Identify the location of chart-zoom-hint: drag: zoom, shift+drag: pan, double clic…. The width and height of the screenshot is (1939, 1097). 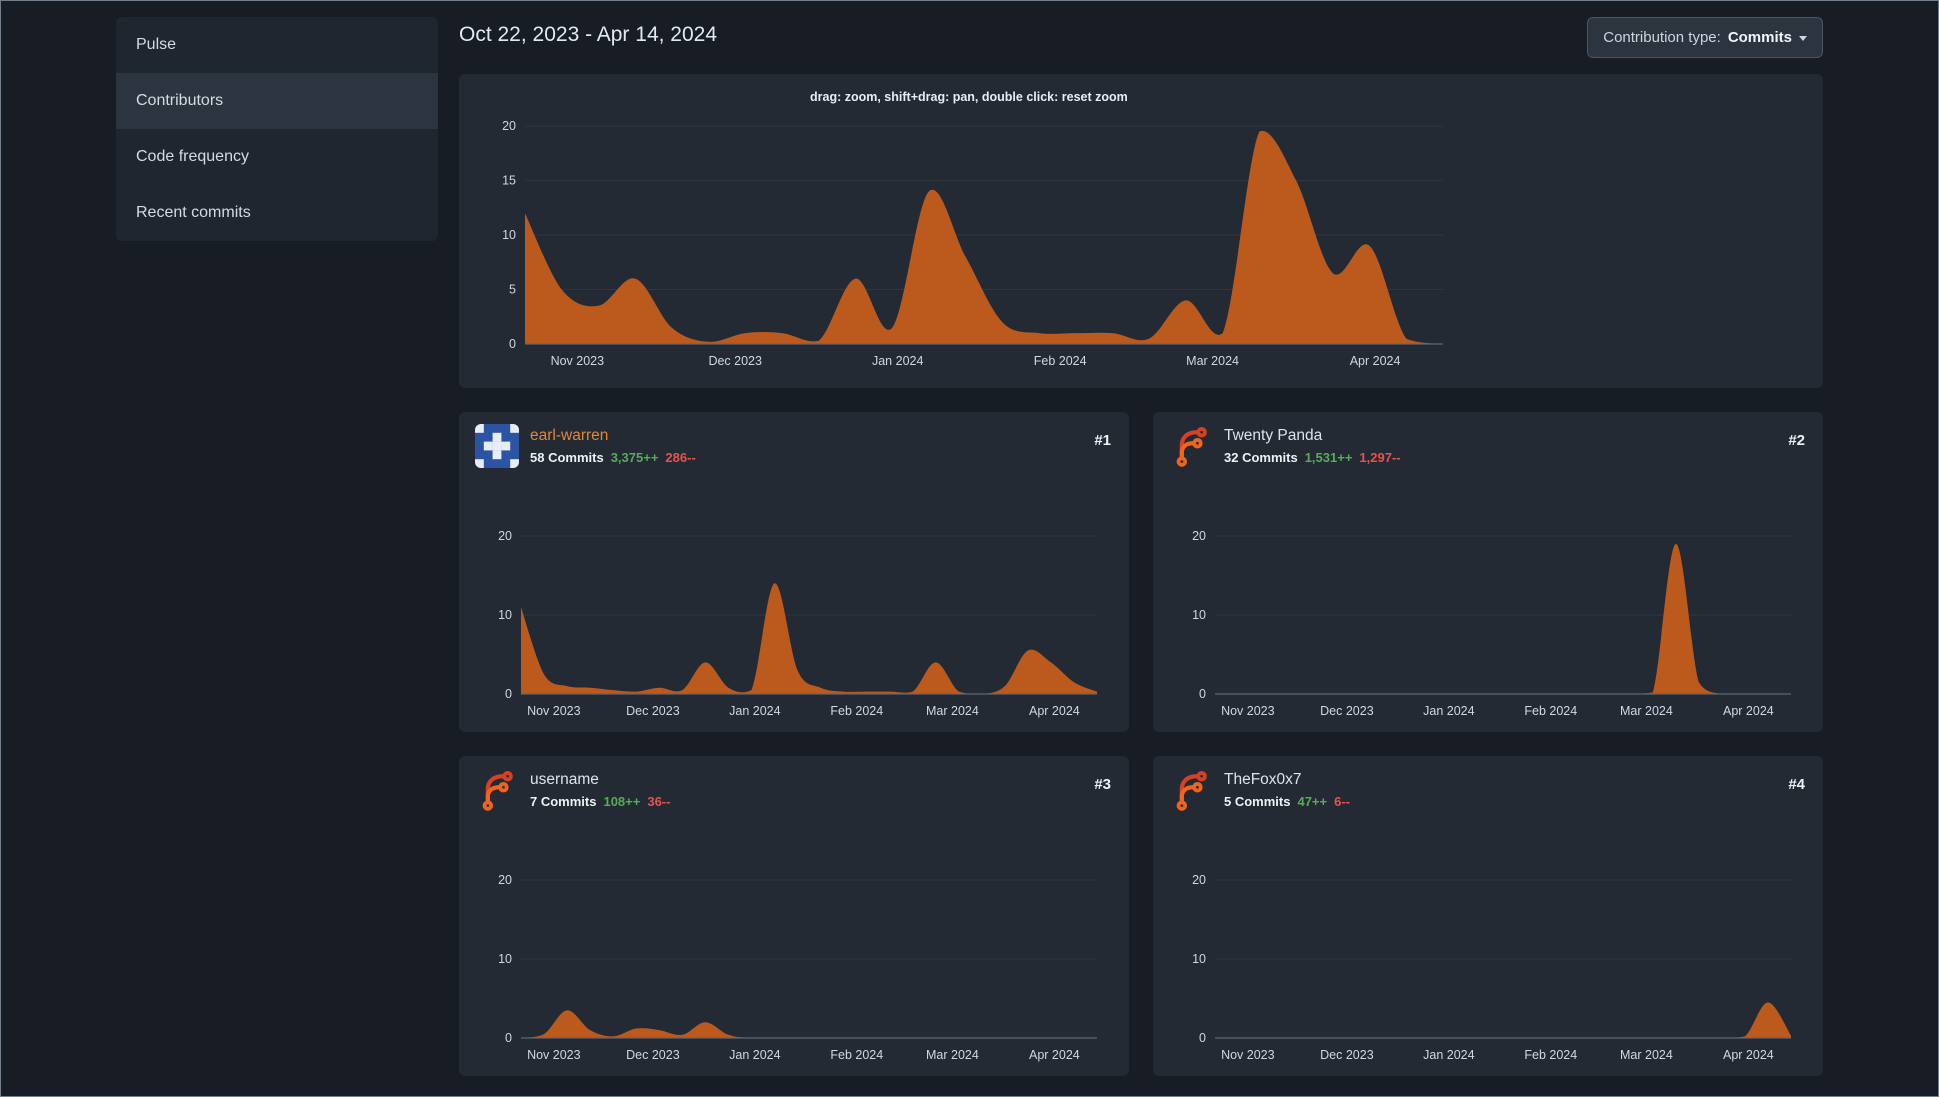
(969, 97).